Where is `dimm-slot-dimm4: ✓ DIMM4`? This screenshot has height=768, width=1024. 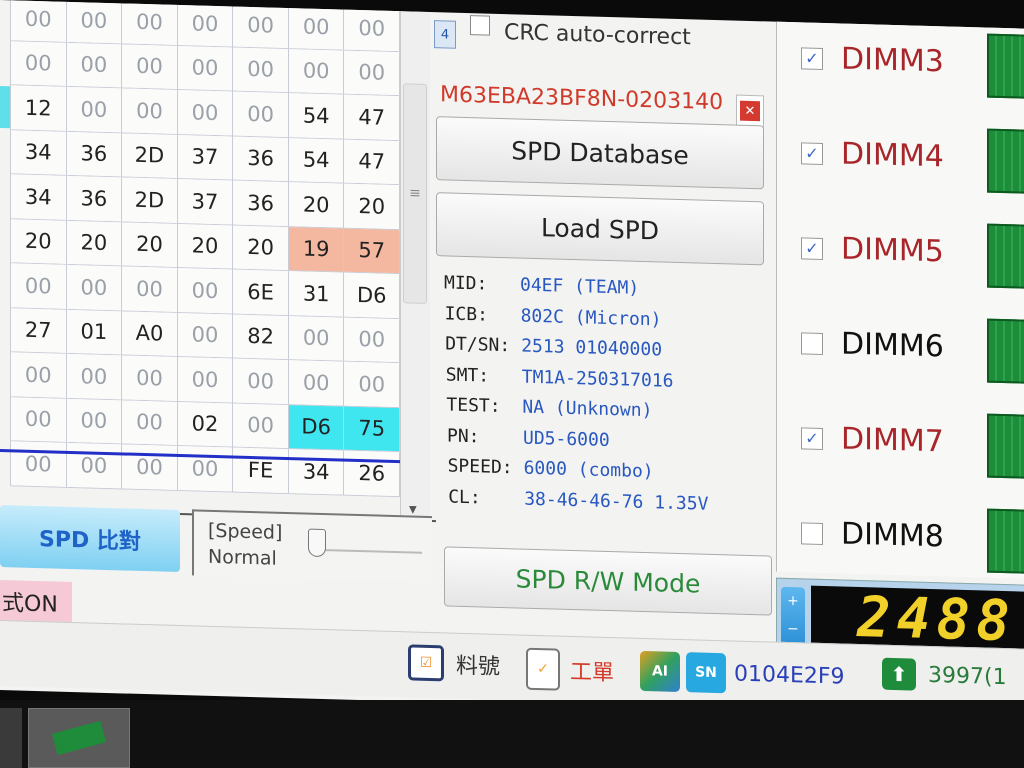 dimm-slot-dimm4: ✓ DIMM4 is located at coordinates (872, 154).